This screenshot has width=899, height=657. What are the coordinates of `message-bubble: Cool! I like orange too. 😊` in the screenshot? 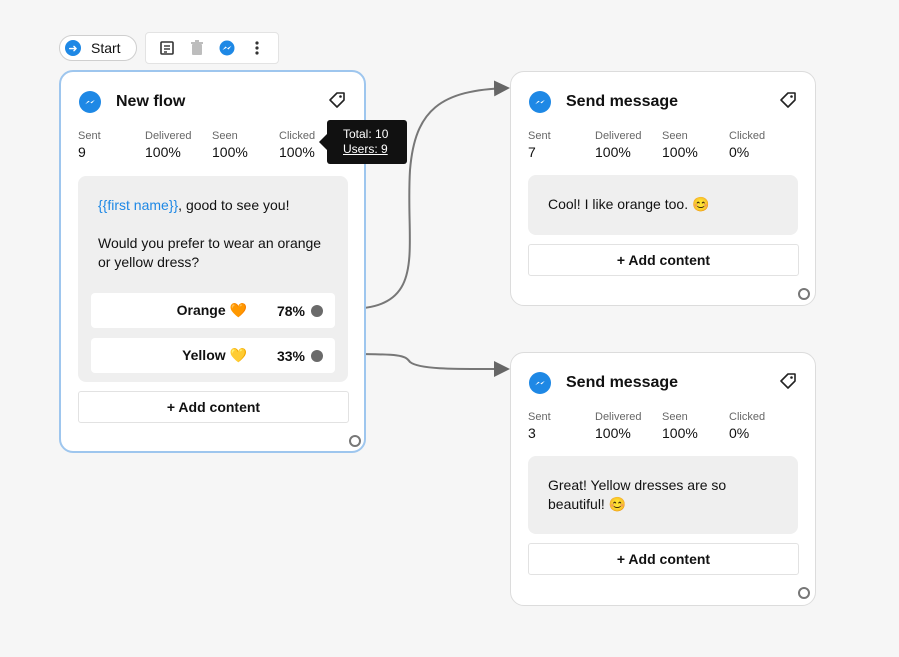 It's located at (663, 205).